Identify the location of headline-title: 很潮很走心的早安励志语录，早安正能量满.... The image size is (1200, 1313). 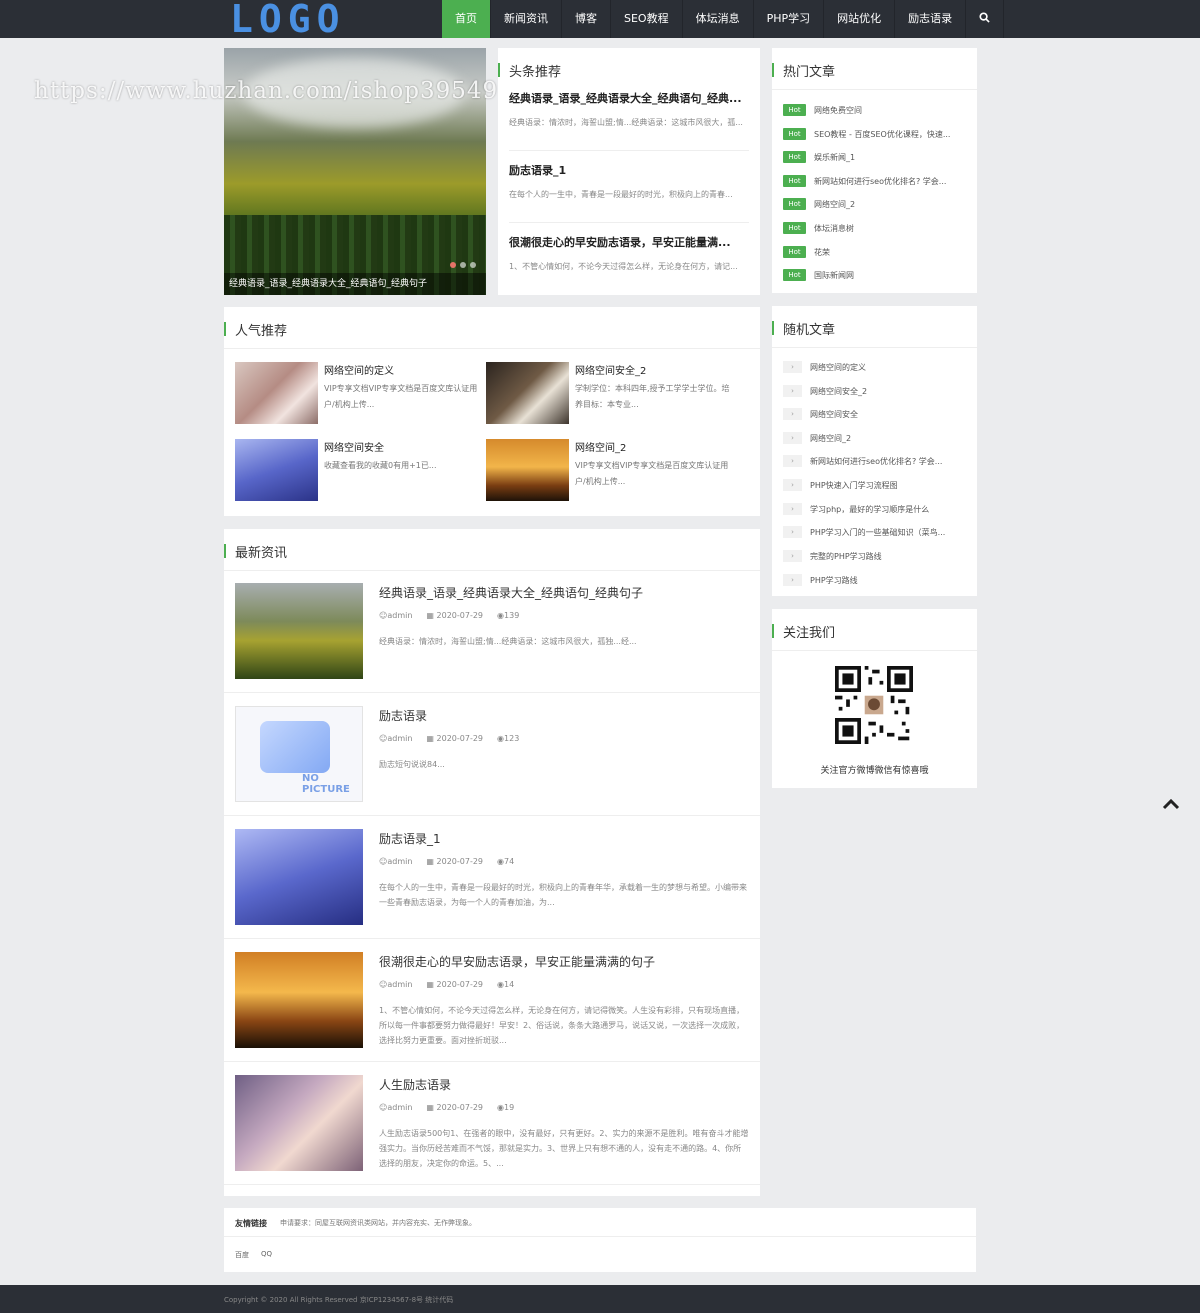
(629, 242).